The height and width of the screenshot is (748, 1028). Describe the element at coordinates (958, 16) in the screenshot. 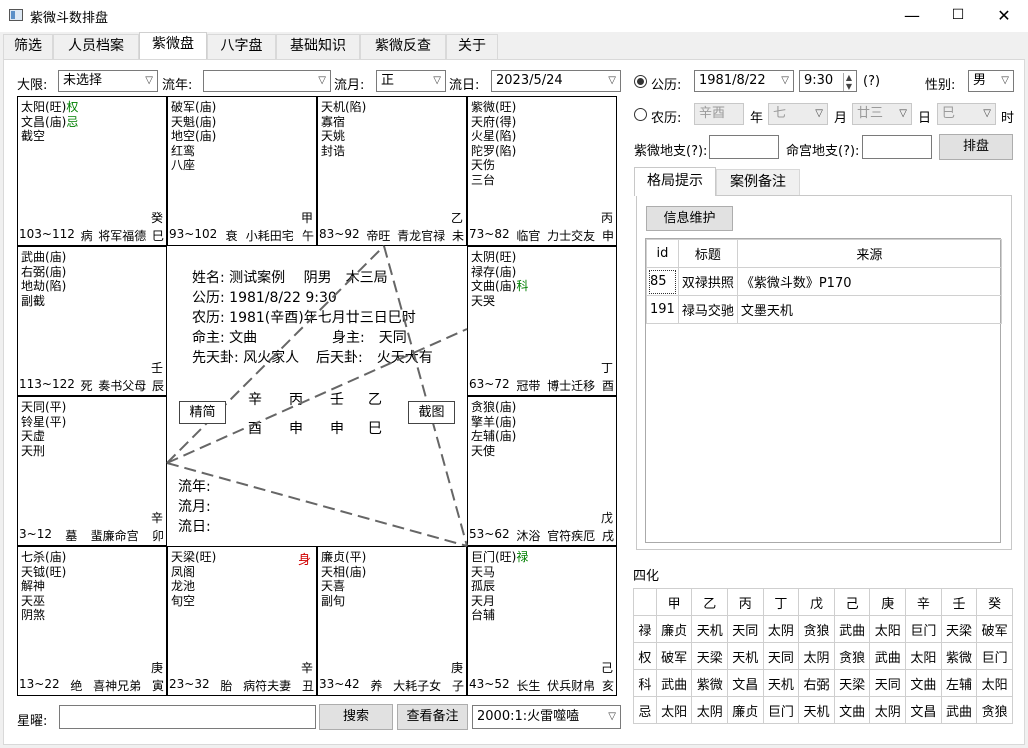

I see `maximize-button: ☐` at that location.